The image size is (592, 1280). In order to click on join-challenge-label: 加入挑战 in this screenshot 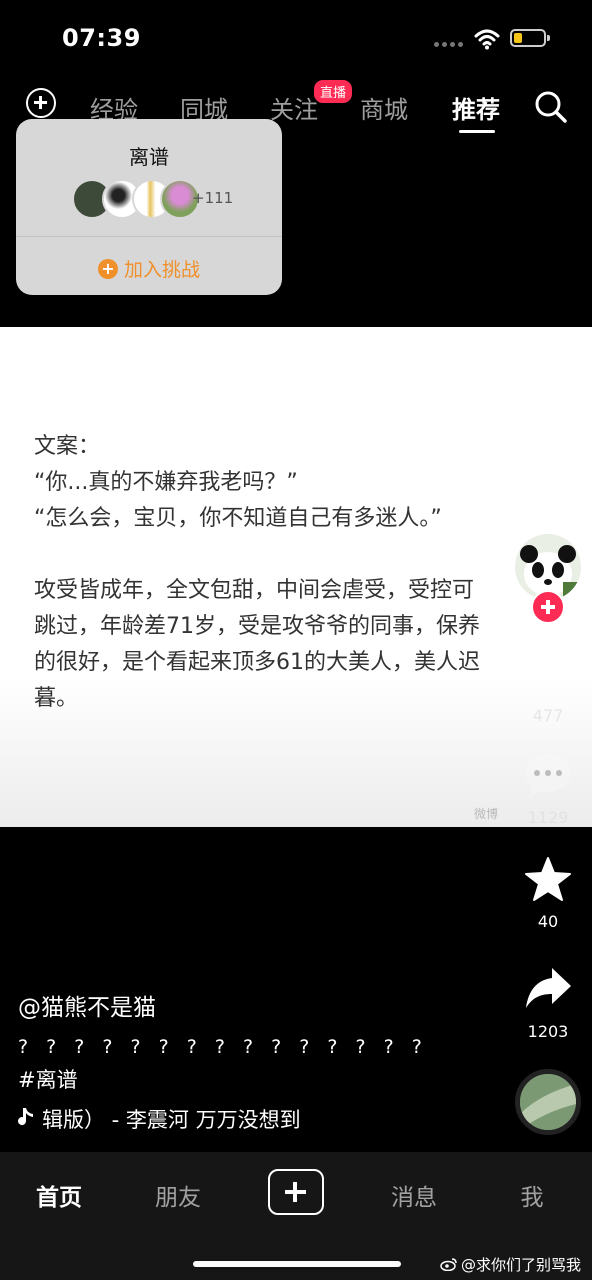, I will do `click(161, 270)`.